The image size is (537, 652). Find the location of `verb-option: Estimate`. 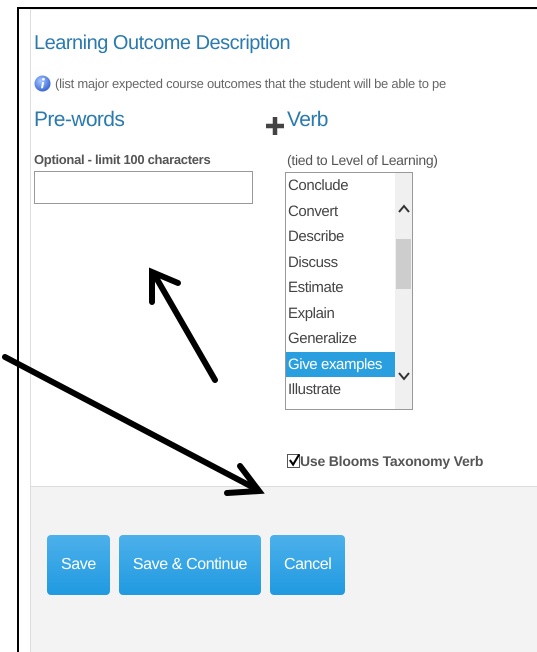

verb-option: Estimate is located at coordinates (340, 287).